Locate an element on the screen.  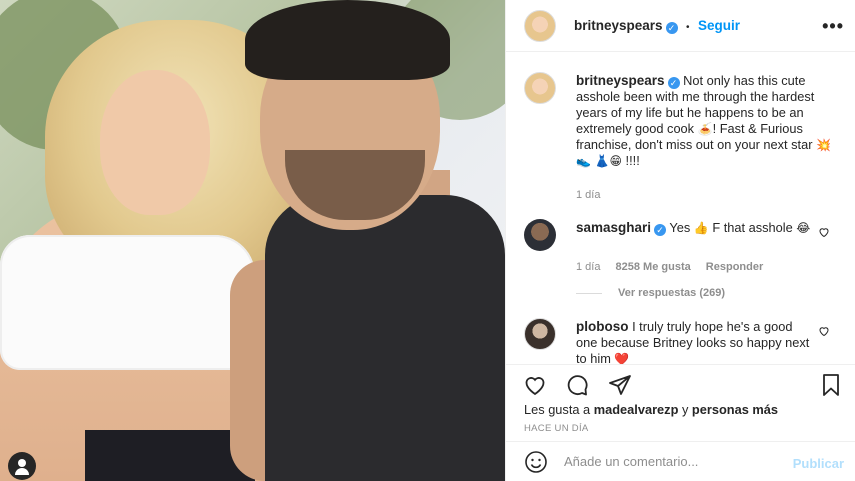
author-line: britneyspears ✓ • Seguir is located at coordinates (657, 26).